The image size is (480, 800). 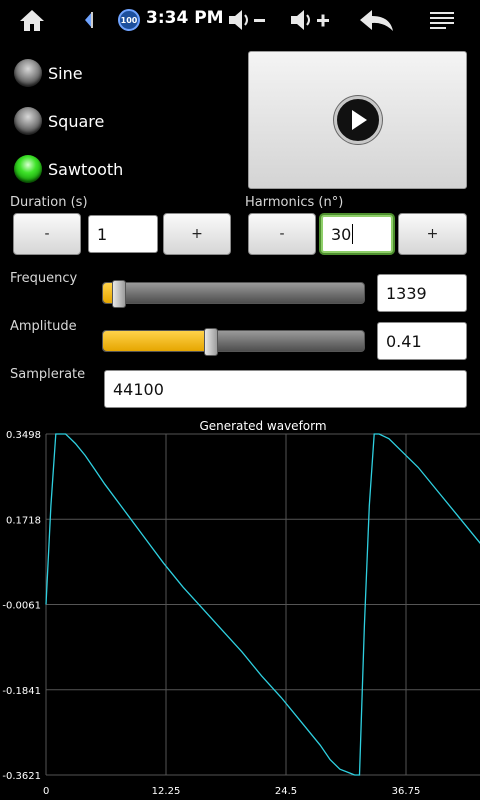 I want to click on waveform-option-label: Sine, so click(x=65, y=73).